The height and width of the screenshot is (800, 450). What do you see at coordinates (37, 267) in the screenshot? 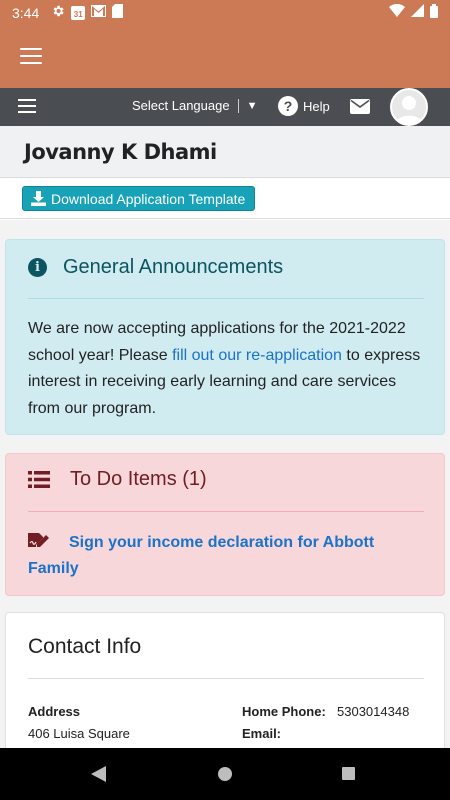
I see `info-circle-icon: i` at bounding box center [37, 267].